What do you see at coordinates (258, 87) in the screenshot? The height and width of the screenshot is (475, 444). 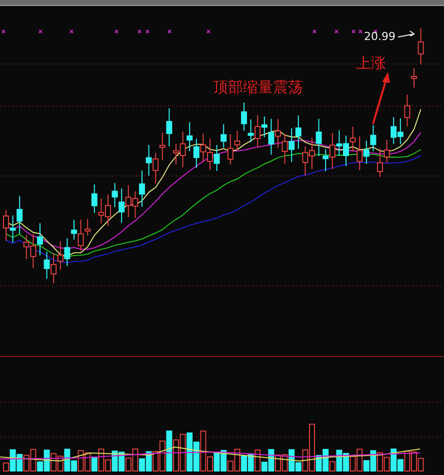 I see `chart-annotation: 顶部缩量震荡` at bounding box center [258, 87].